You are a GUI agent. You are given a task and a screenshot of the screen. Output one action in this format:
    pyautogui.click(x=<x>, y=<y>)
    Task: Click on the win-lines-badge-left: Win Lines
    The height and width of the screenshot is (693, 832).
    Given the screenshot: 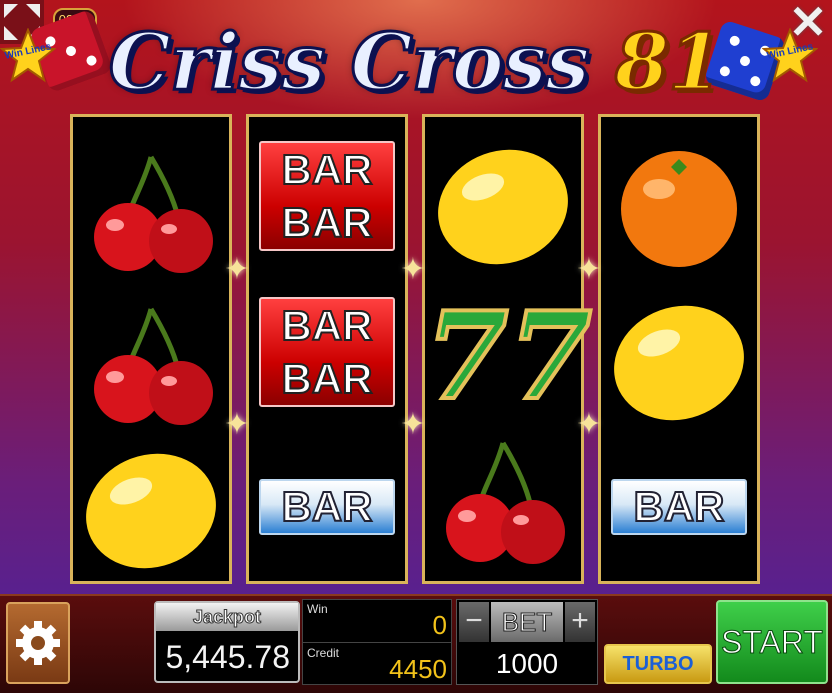 What is the action you would take?
    pyautogui.click(x=28, y=55)
    